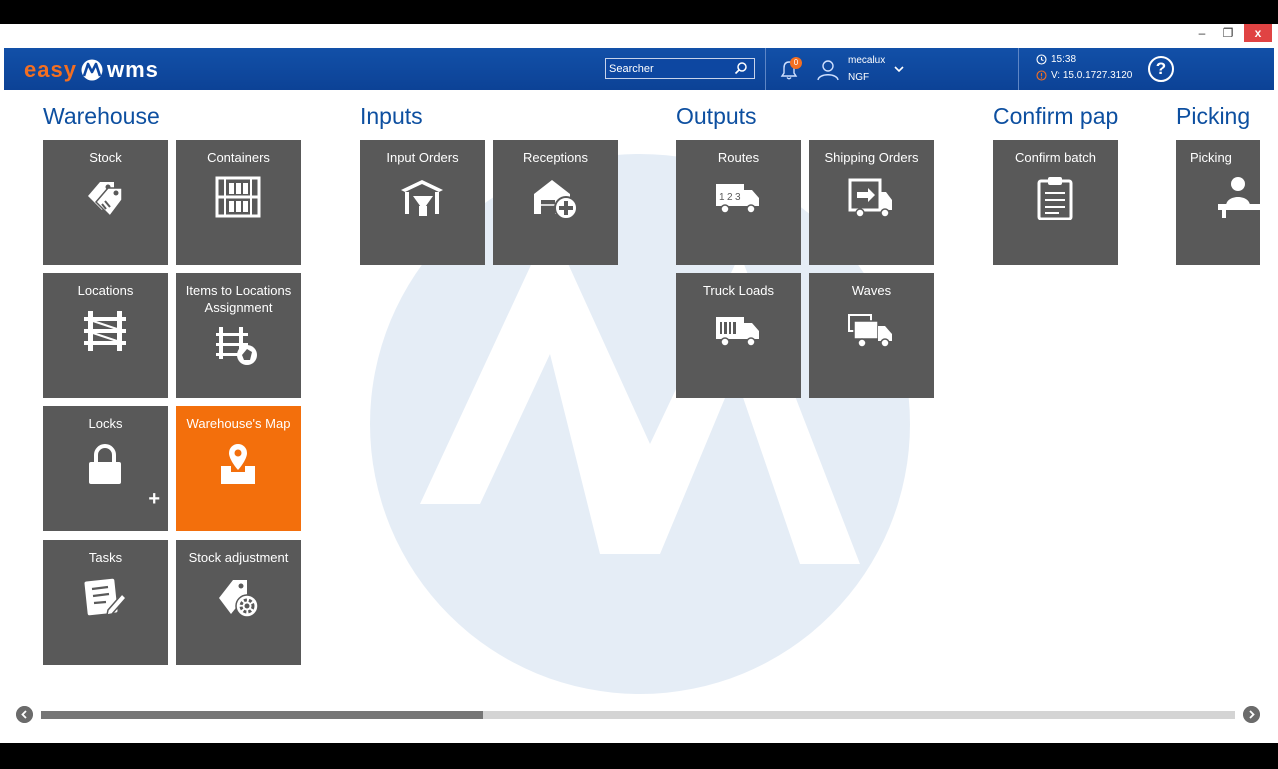 This screenshot has width=1278, height=769. What do you see at coordinates (238, 464) in the screenshot?
I see `map-pin-icon` at bounding box center [238, 464].